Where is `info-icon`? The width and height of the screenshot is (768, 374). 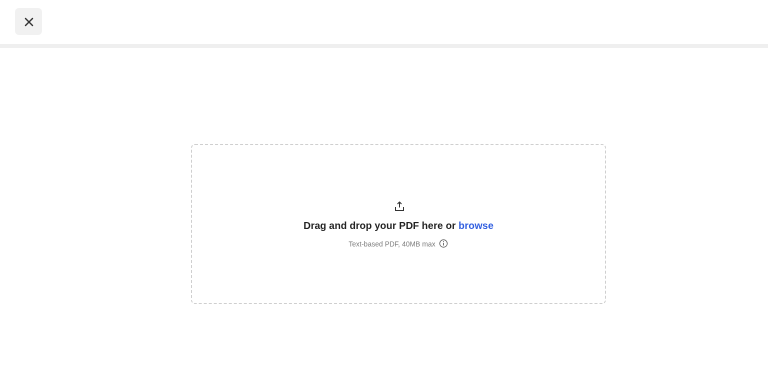
info-icon is located at coordinates (443, 243).